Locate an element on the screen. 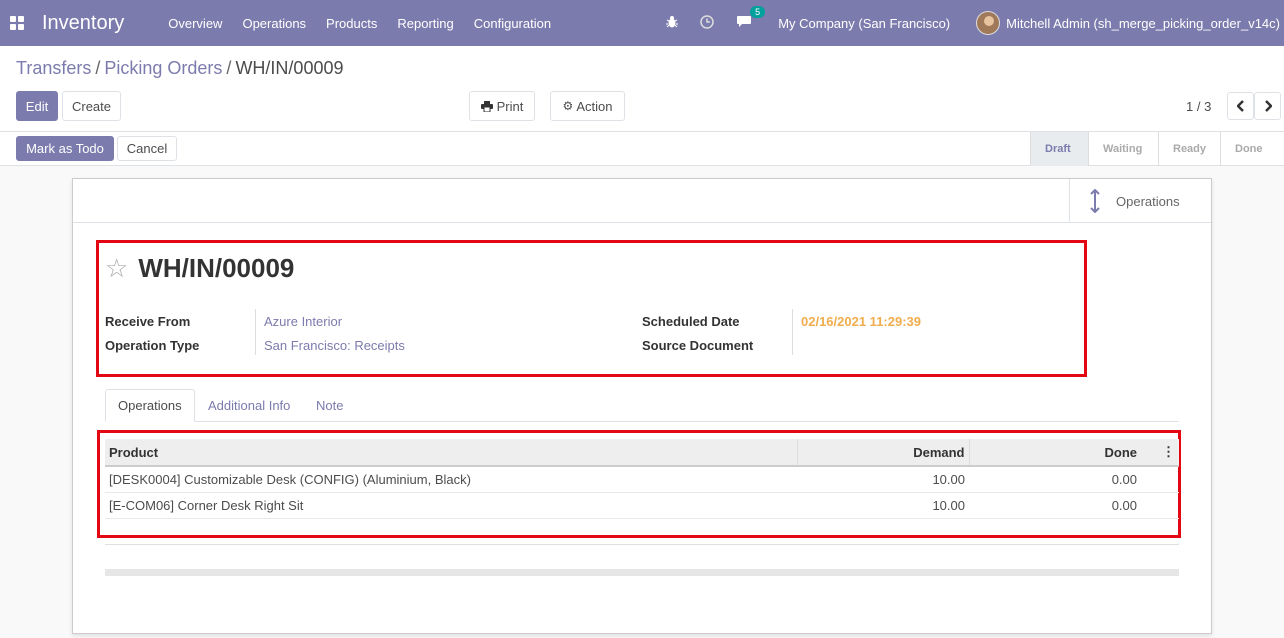 This screenshot has width=1284, height=638. breadcrumb: Transfers / Picking Orders / WH/IN/00009 is located at coordinates (179, 68).